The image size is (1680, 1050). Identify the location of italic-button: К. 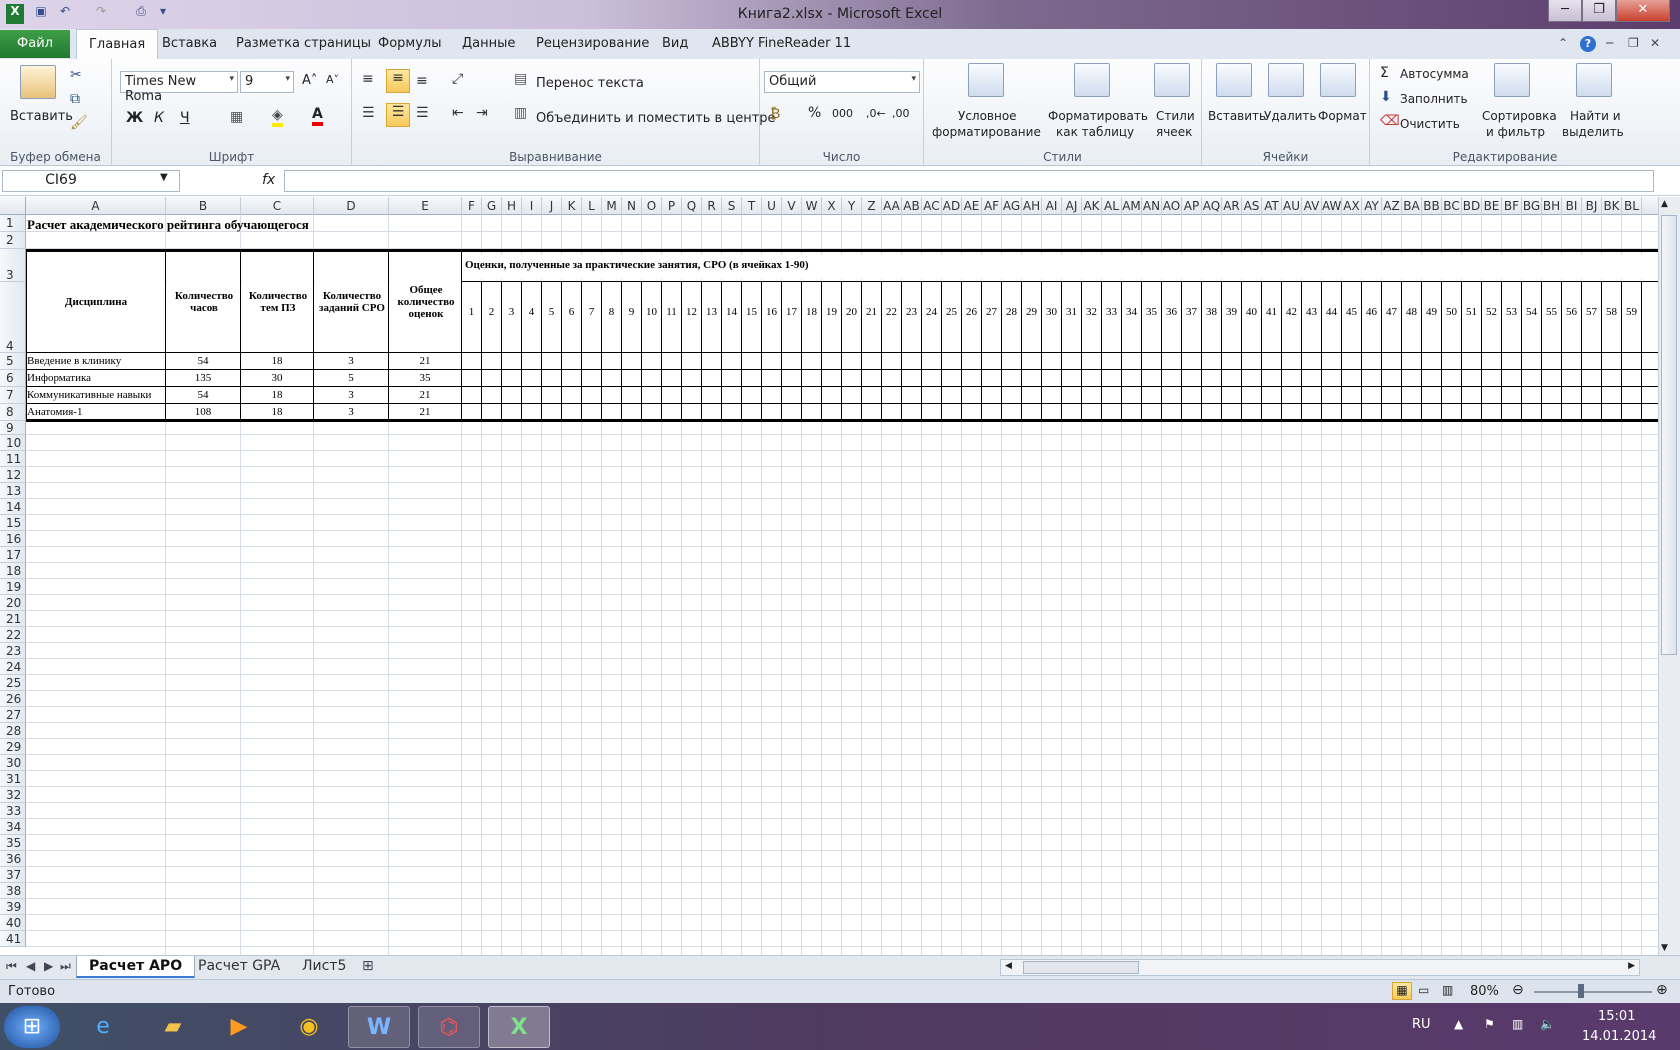
(159, 118).